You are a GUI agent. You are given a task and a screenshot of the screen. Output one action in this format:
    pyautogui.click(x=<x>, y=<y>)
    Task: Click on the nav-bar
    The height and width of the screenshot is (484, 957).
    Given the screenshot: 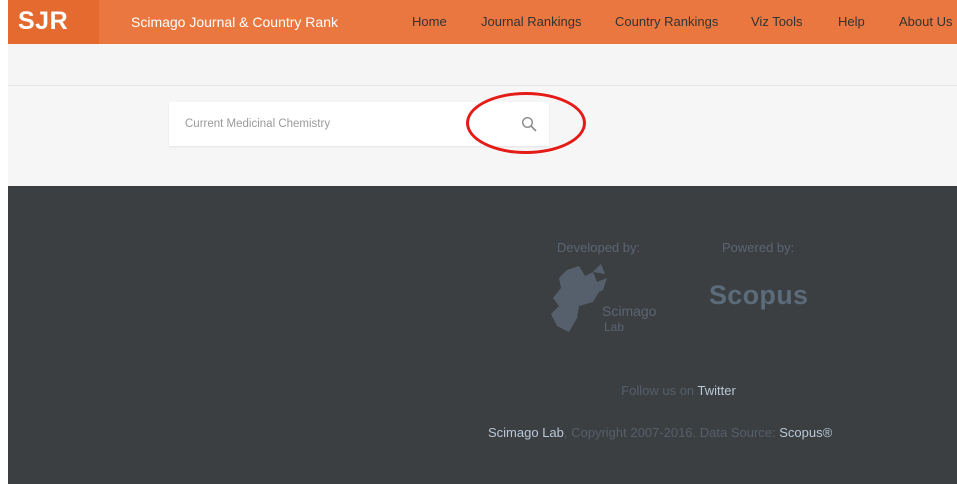 What is the action you would take?
    pyautogui.click(x=482, y=65)
    